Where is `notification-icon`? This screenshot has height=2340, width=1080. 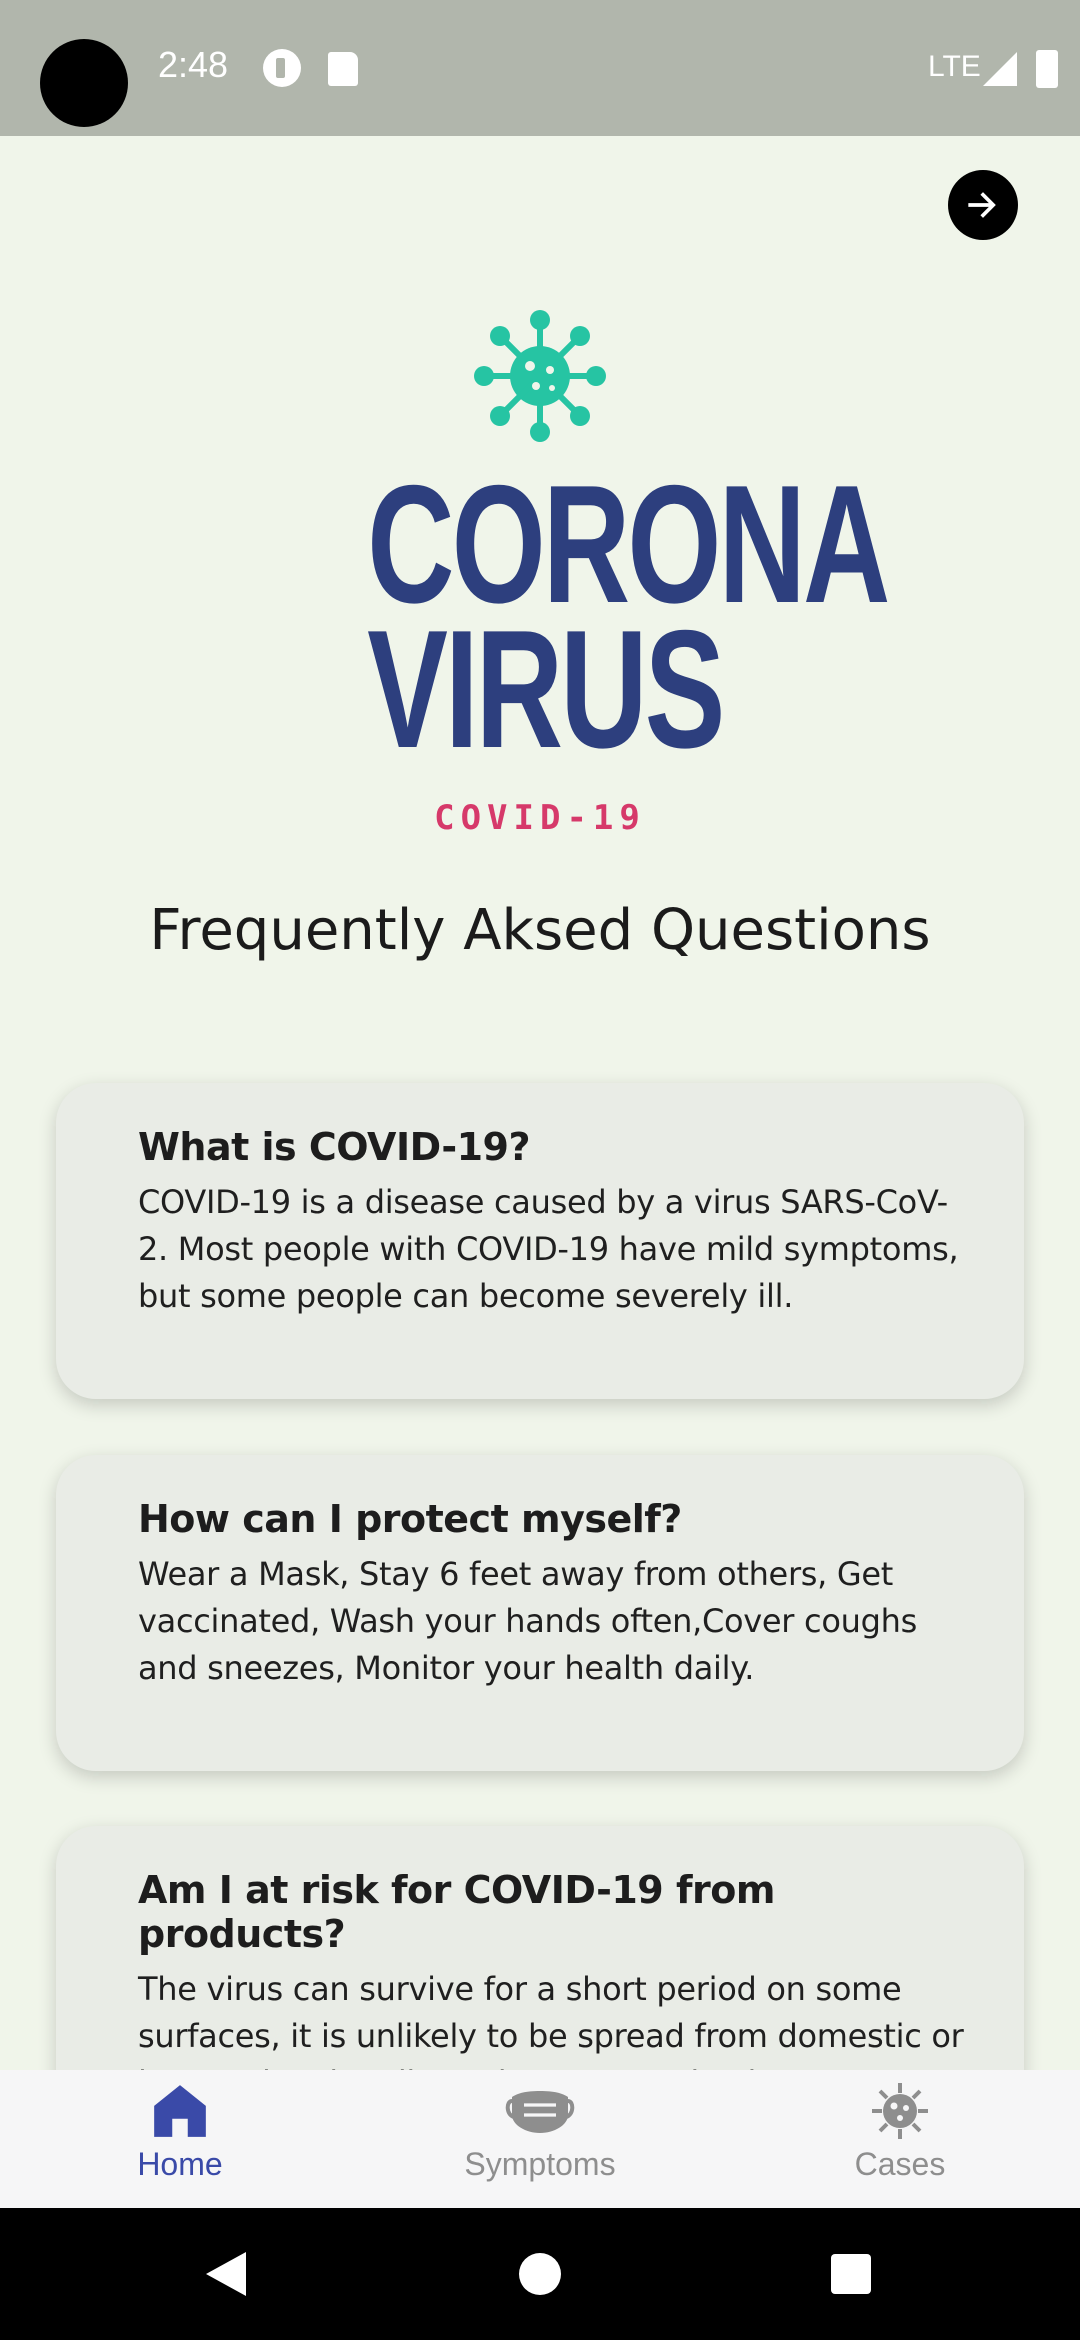 notification-icon is located at coordinates (282, 68).